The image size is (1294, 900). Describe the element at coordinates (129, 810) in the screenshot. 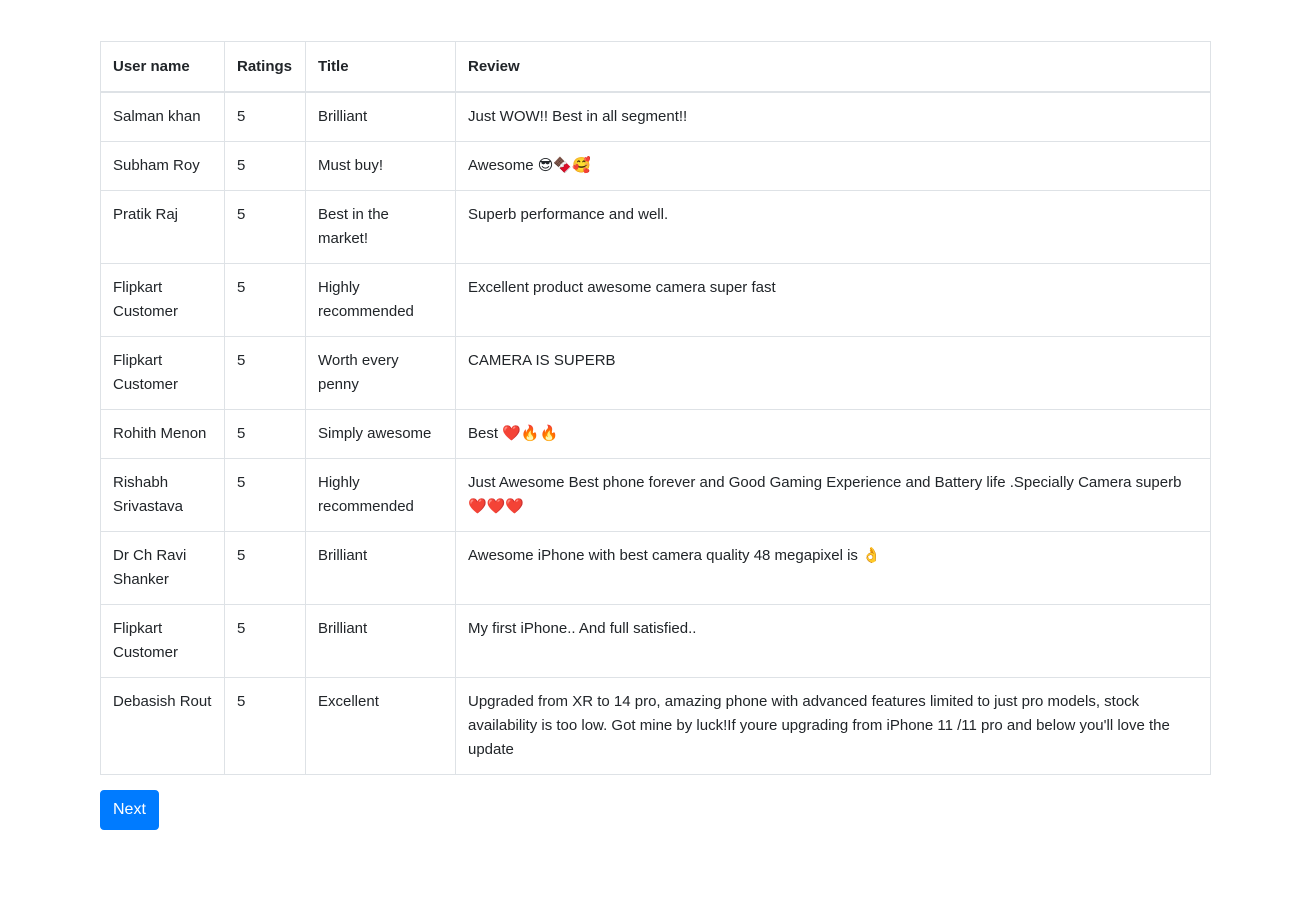

I see `next-button: Next` at that location.